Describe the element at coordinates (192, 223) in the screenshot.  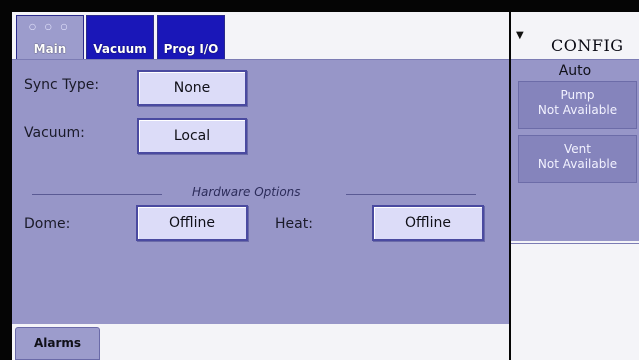
I see `dome-button: Offline` at that location.